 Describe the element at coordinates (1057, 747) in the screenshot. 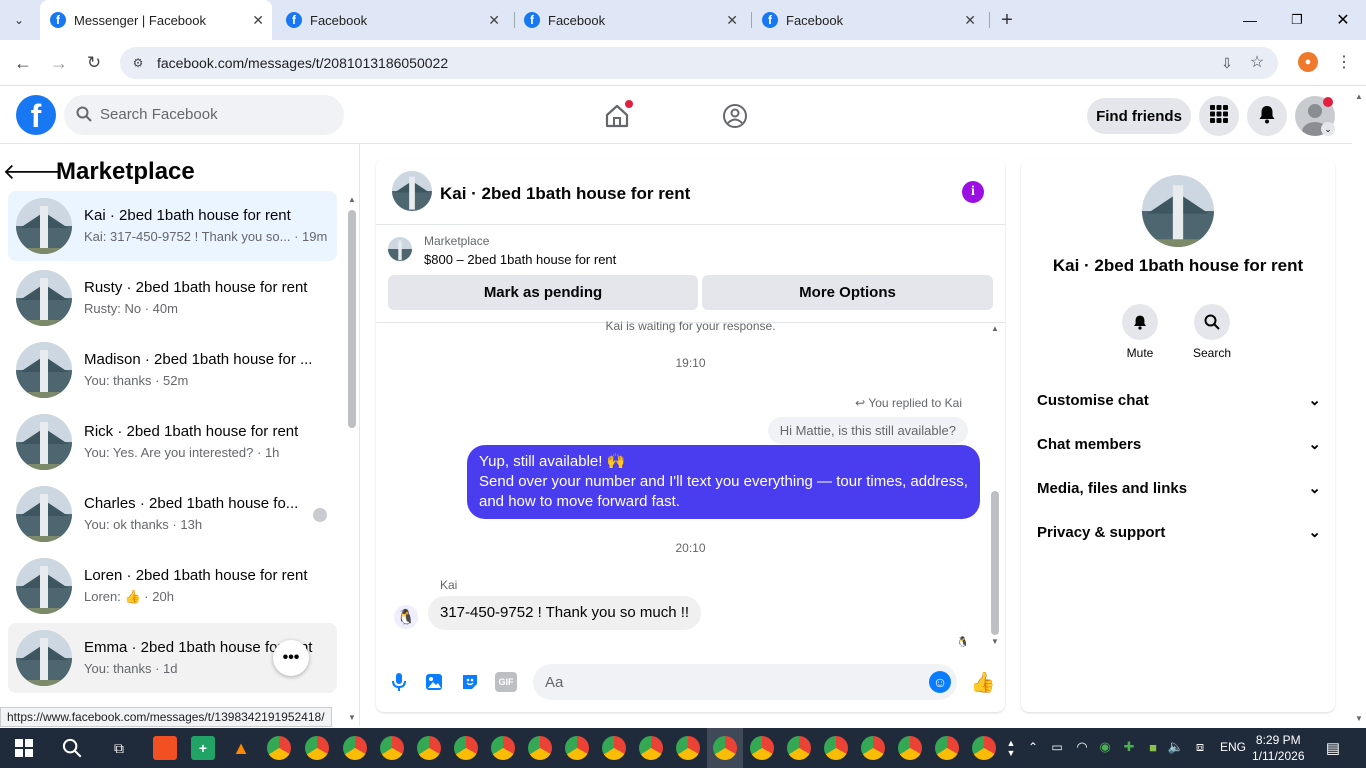

I see `battery-icon: ▭` at that location.